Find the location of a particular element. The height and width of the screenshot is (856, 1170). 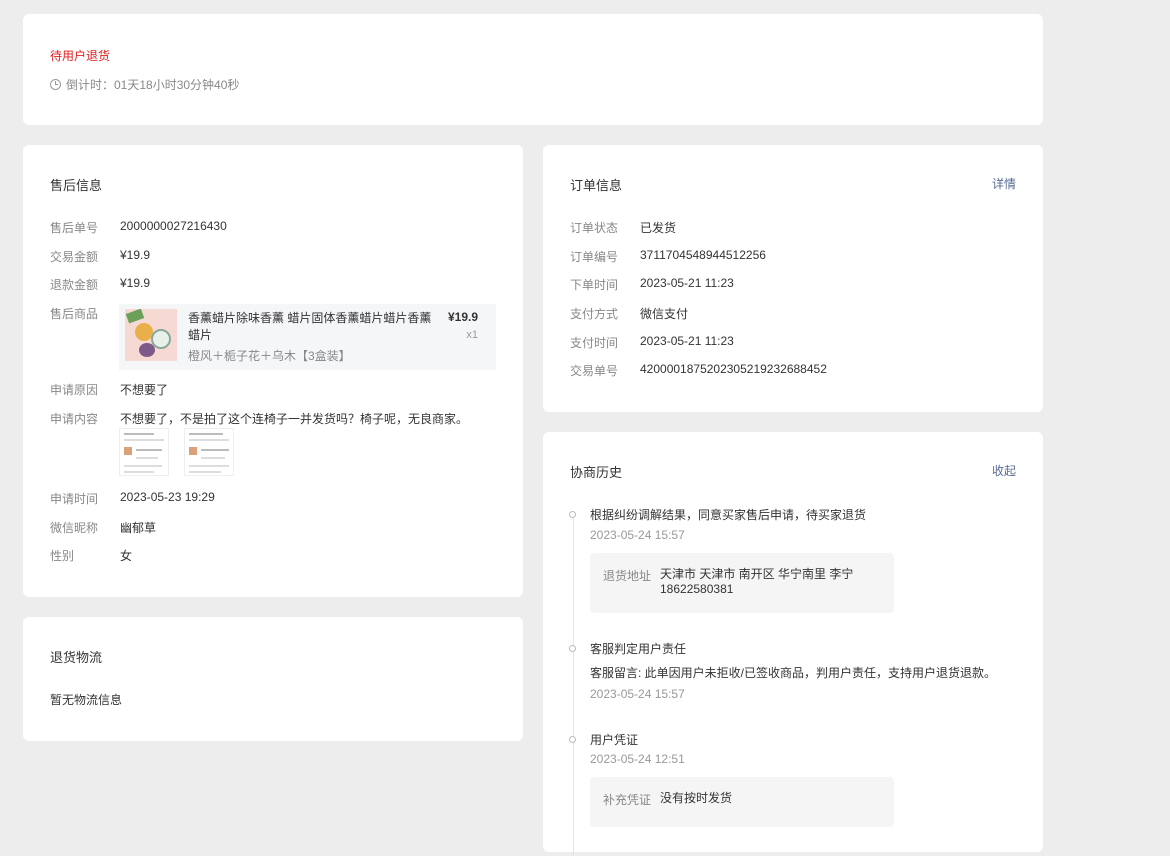

info-row-reason: 申请原因 不想要了 is located at coordinates (109, 389).